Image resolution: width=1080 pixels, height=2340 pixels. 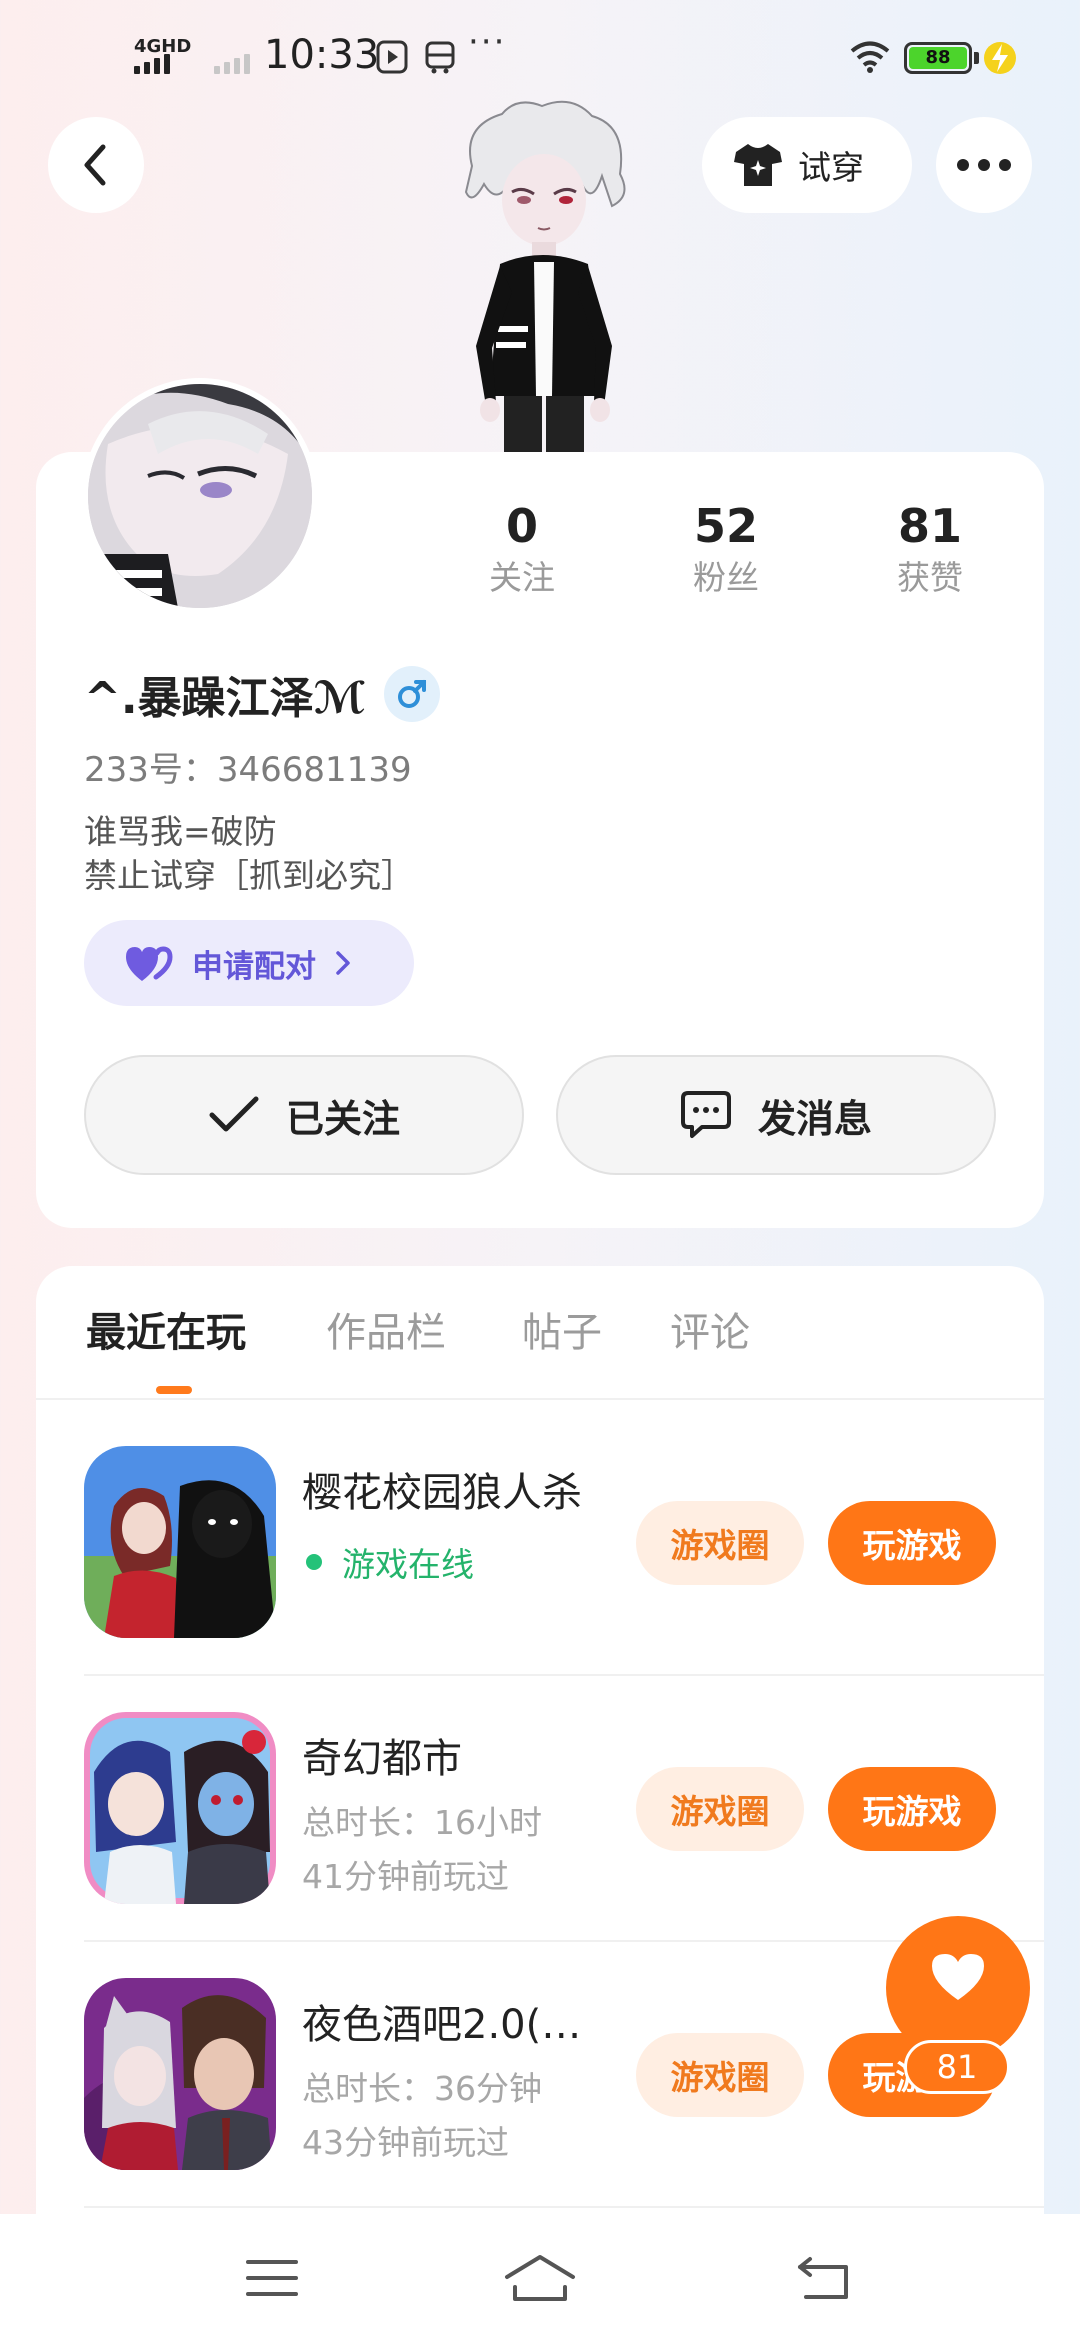 What do you see at coordinates (562, 1329) in the screenshot?
I see `tab-posts: 帖子` at bounding box center [562, 1329].